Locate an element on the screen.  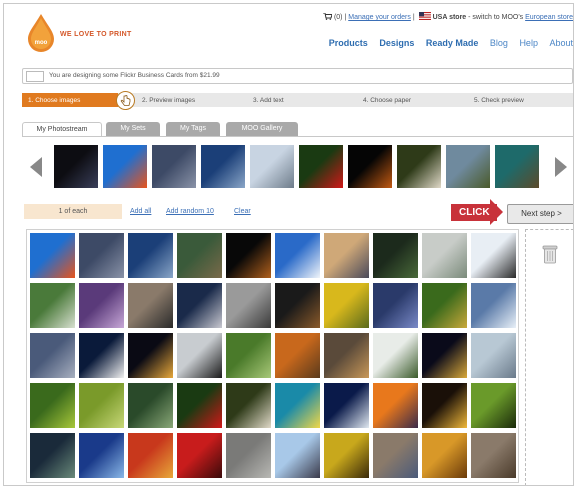
nav-designs: Designs is located at coordinates (396, 43).